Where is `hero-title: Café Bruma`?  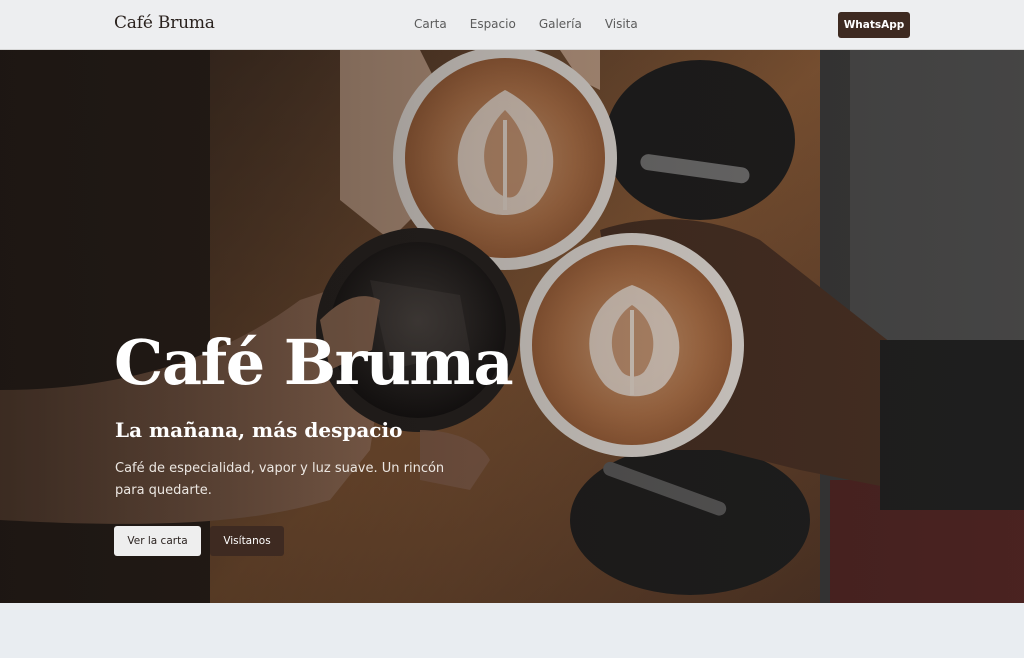 hero-title: Café Bruma is located at coordinates (314, 362).